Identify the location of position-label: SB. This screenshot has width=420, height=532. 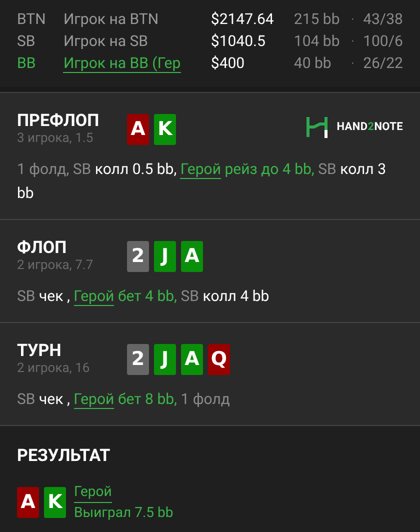
(26, 41).